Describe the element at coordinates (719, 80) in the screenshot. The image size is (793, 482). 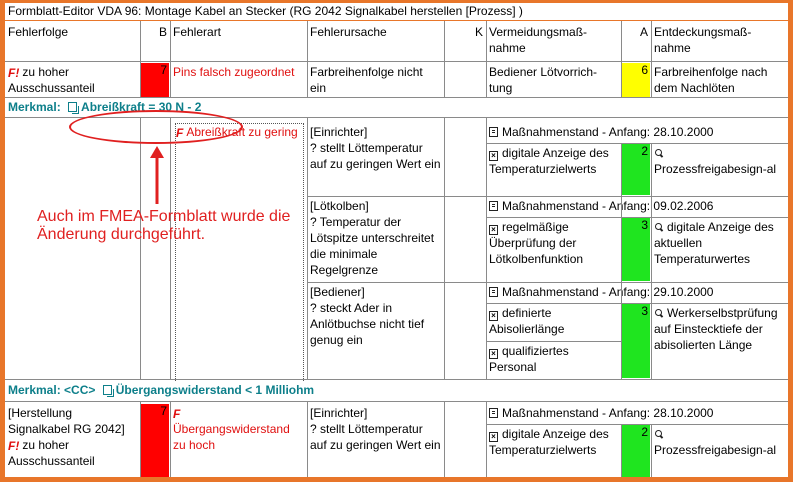
I see `row1-entdeckung: Farbreihenfolge nach dem Nachlöten` at that location.